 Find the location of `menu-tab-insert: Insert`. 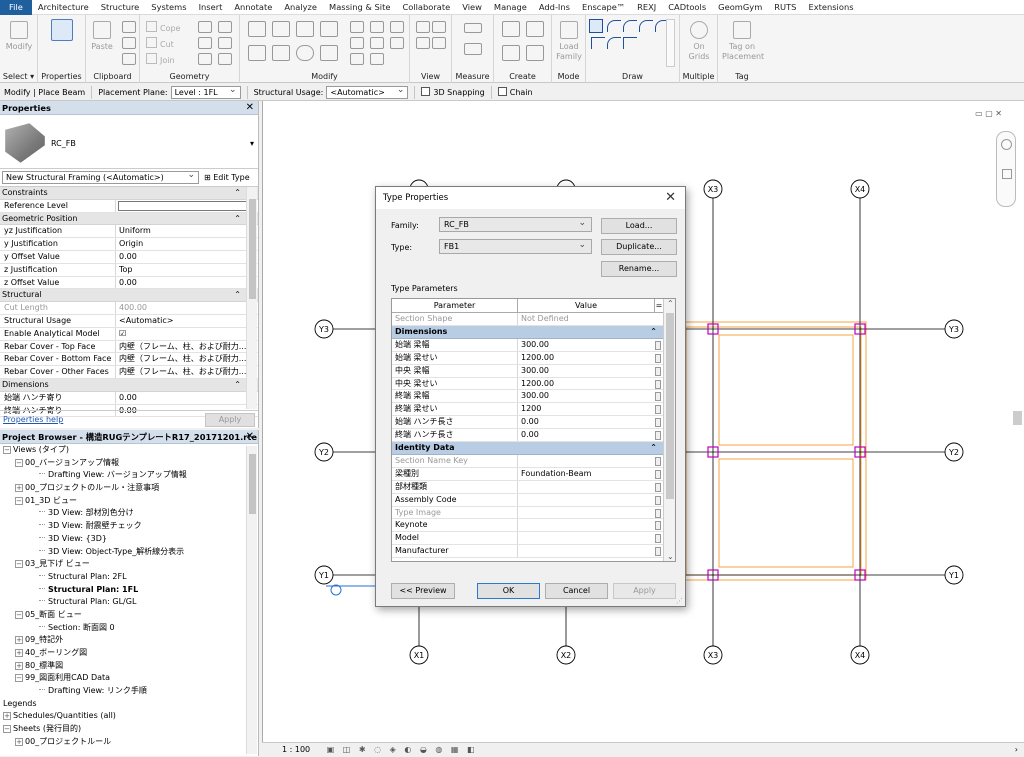

menu-tab-insert: Insert is located at coordinates (211, 7).